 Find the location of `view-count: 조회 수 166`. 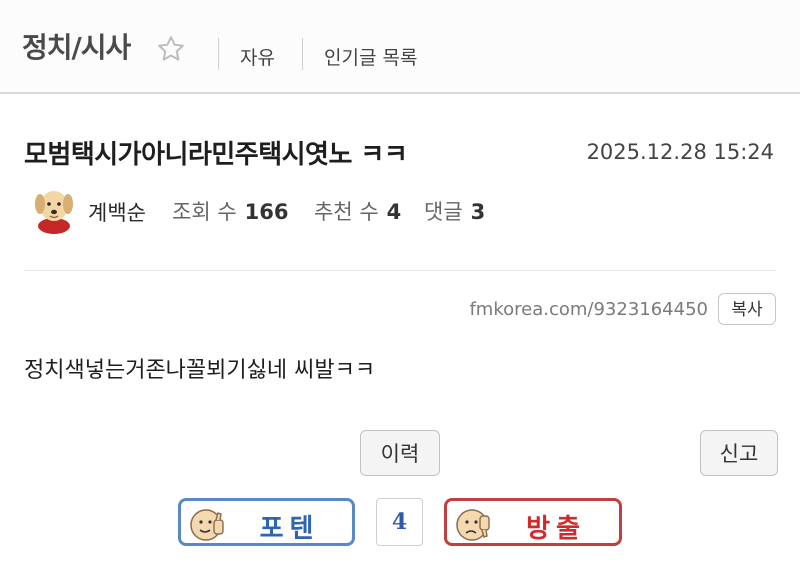

view-count: 조회 수 166 is located at coordinates (230, 211).